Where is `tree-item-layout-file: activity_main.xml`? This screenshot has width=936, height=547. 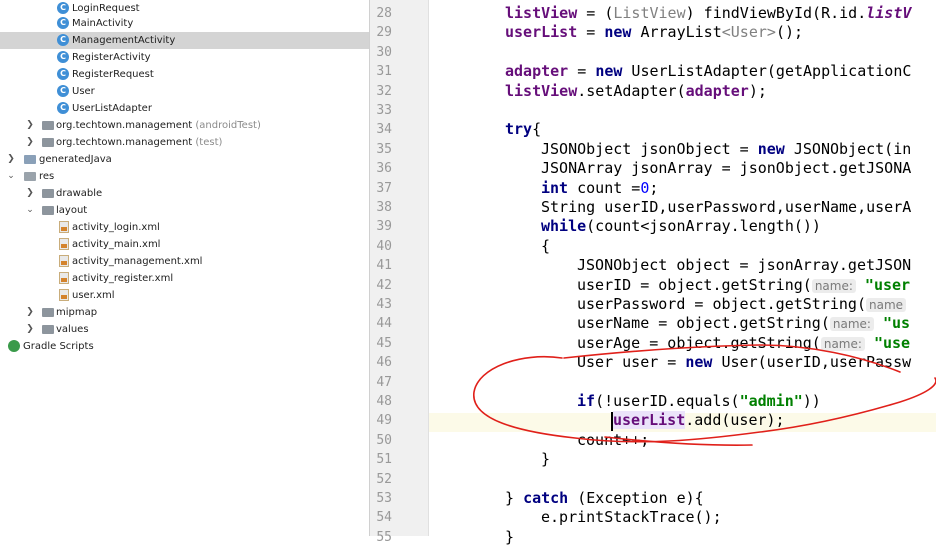
tree-item-layout-file: activity_main.xml is located at coordinates (184, 244).